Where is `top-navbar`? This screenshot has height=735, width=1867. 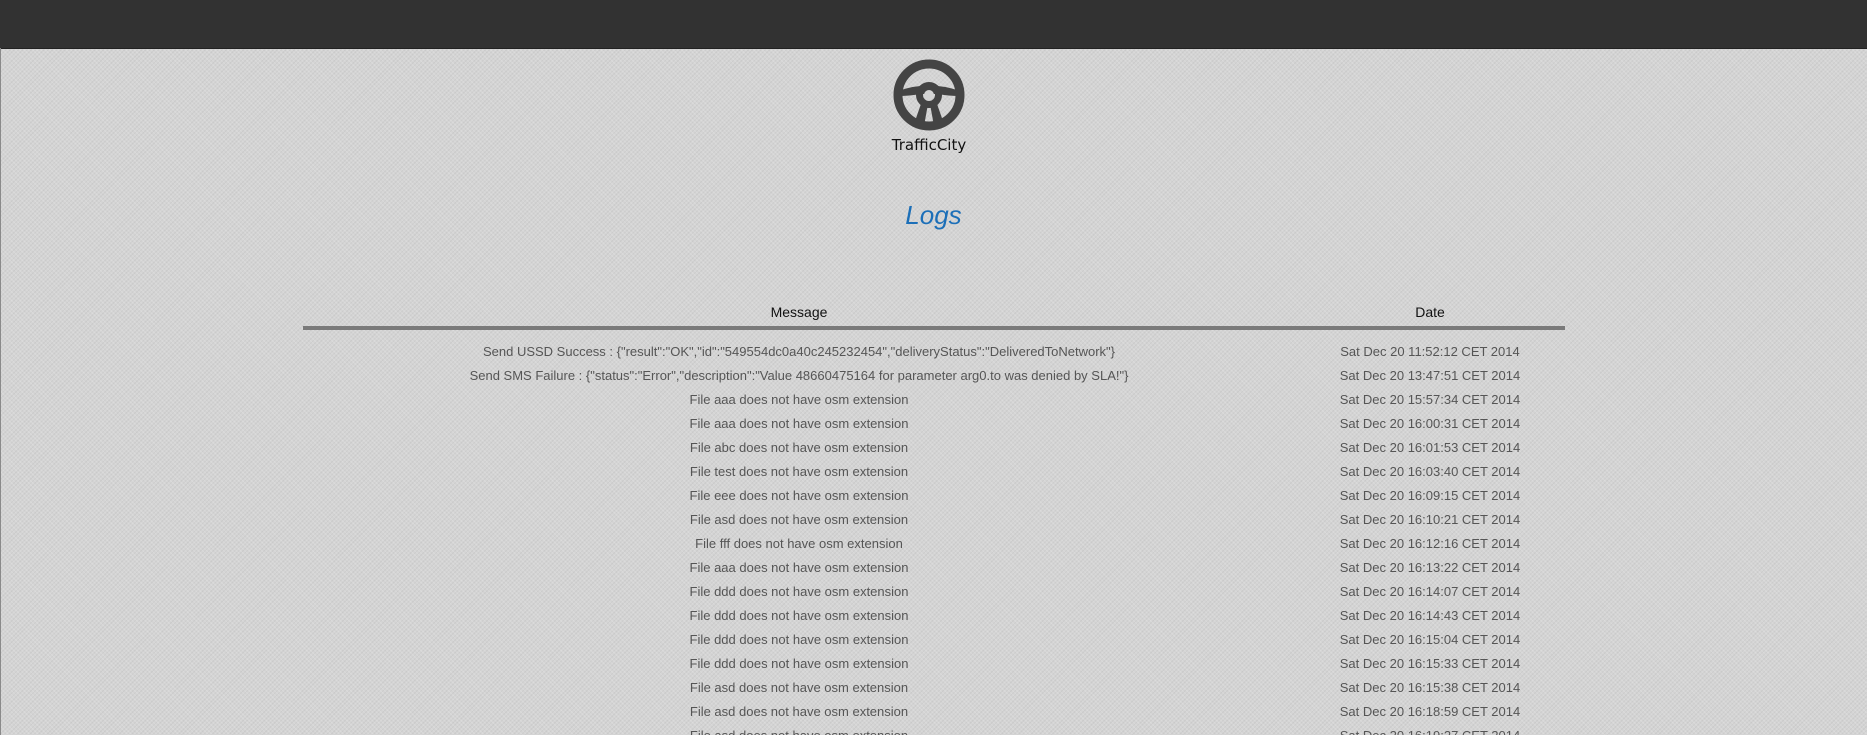
top-navbar is located at coordinates (933, 24).